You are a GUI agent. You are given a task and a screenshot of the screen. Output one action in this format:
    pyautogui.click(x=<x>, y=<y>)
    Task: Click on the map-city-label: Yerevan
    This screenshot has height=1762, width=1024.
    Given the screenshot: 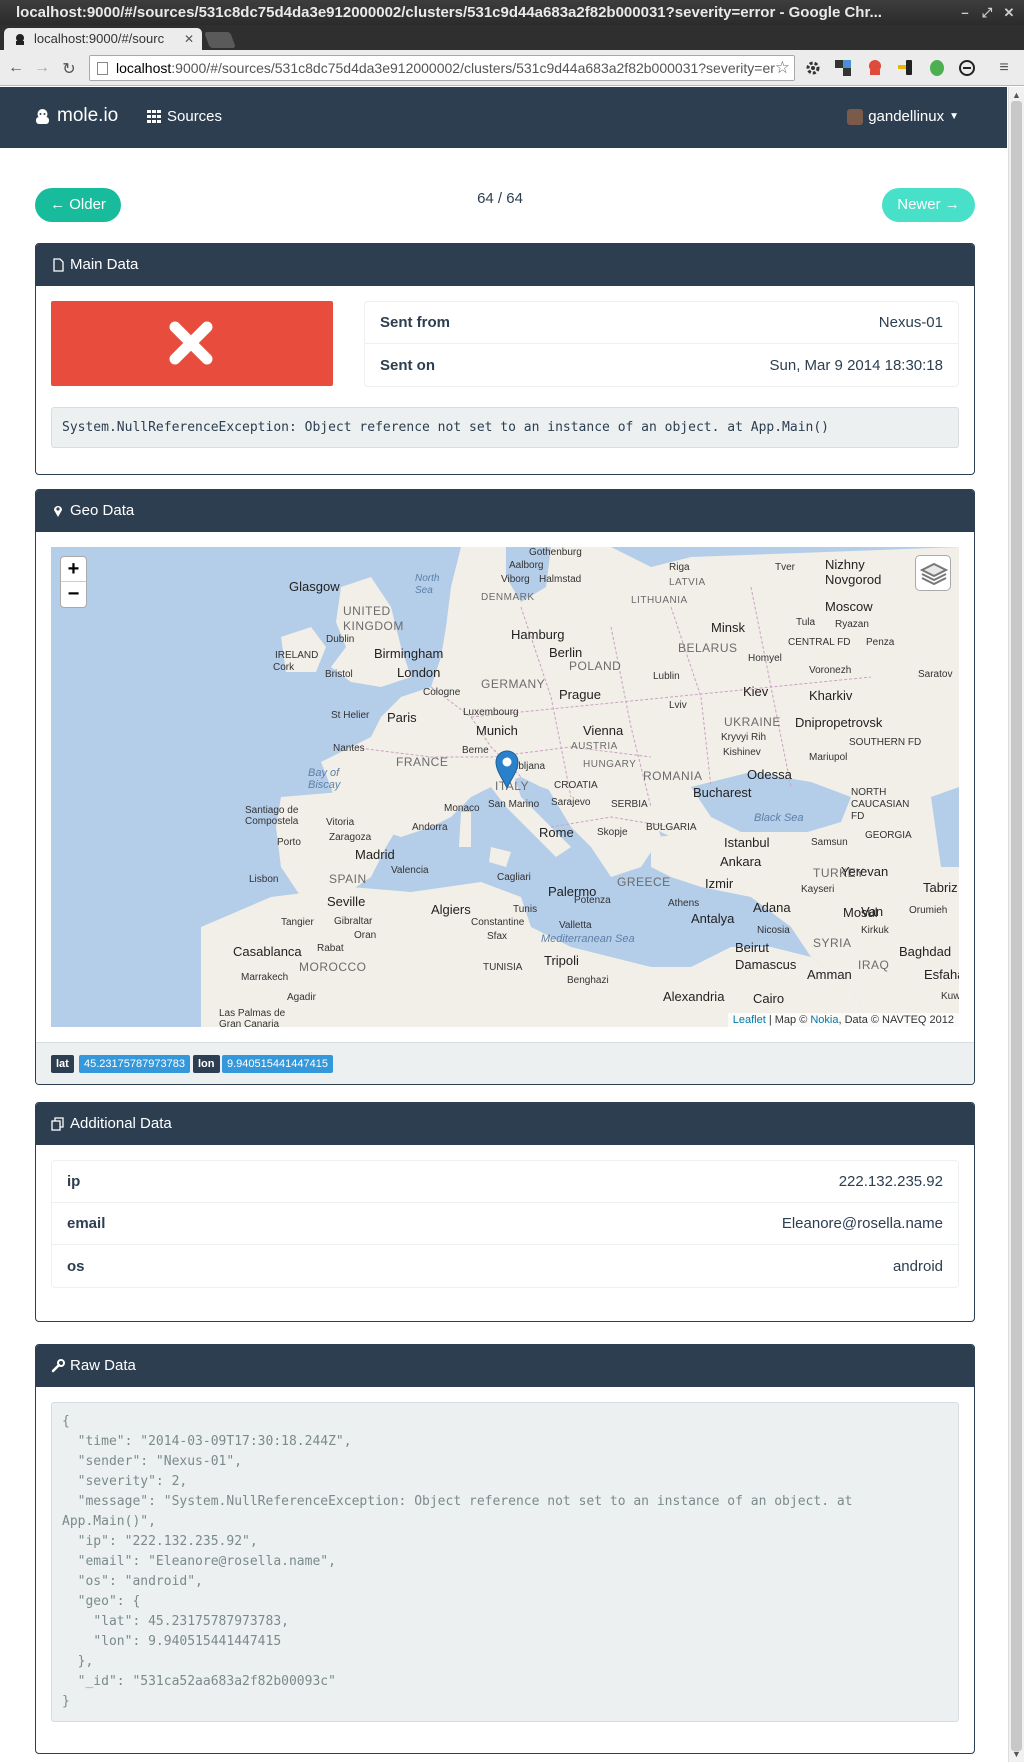 What is the action you would take?
    pyautogui.click(x=865, y=871)
    